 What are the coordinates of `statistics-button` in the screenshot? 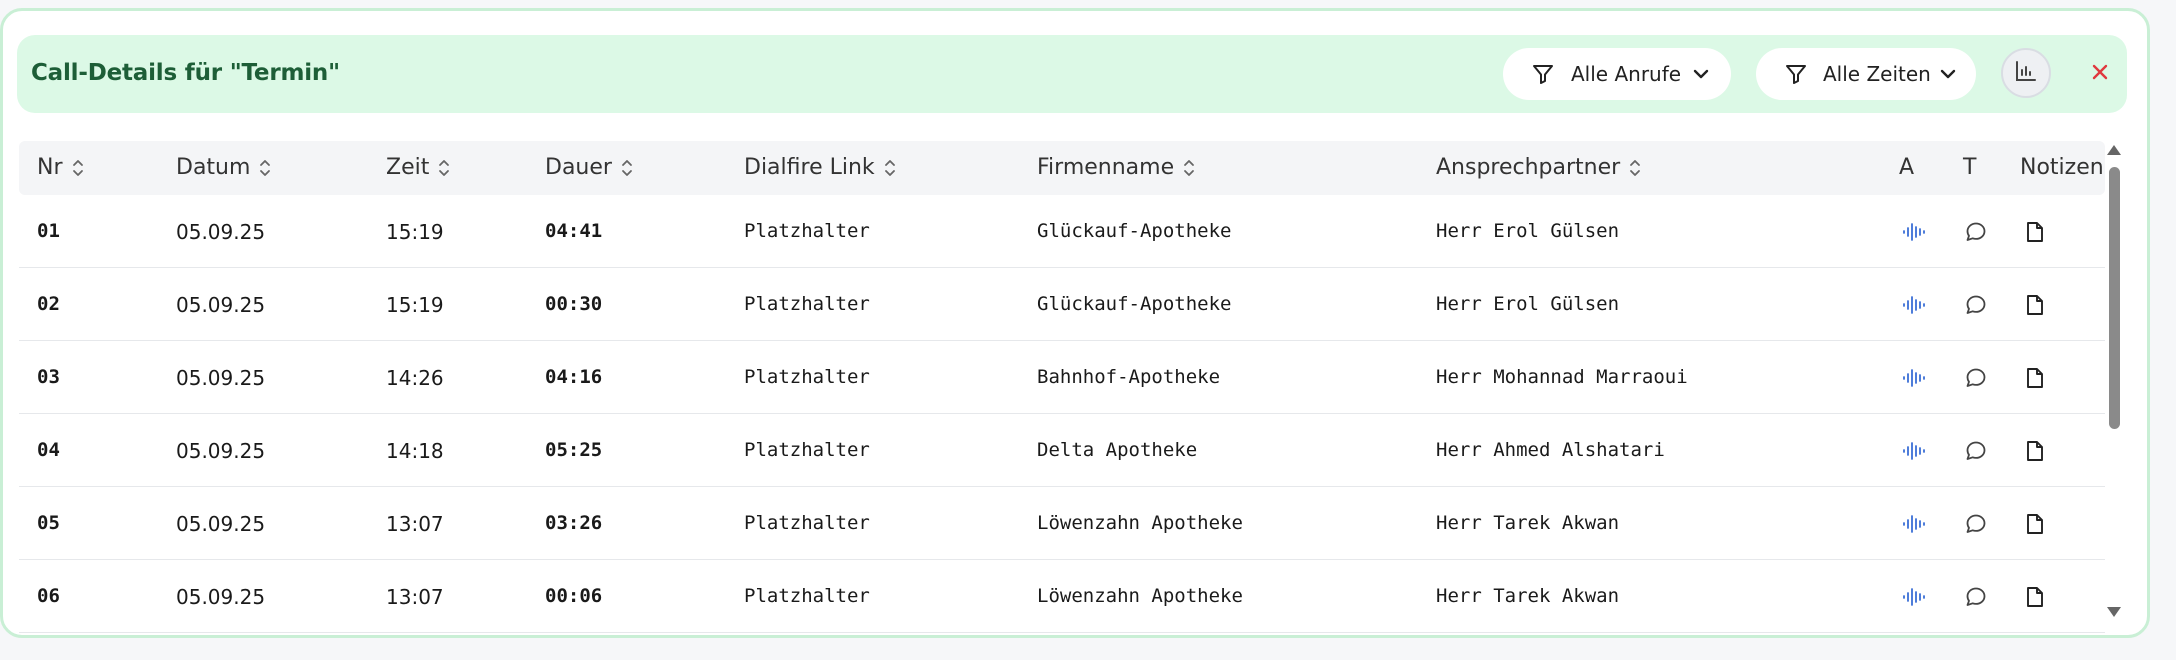 It's located at (2026, 73).